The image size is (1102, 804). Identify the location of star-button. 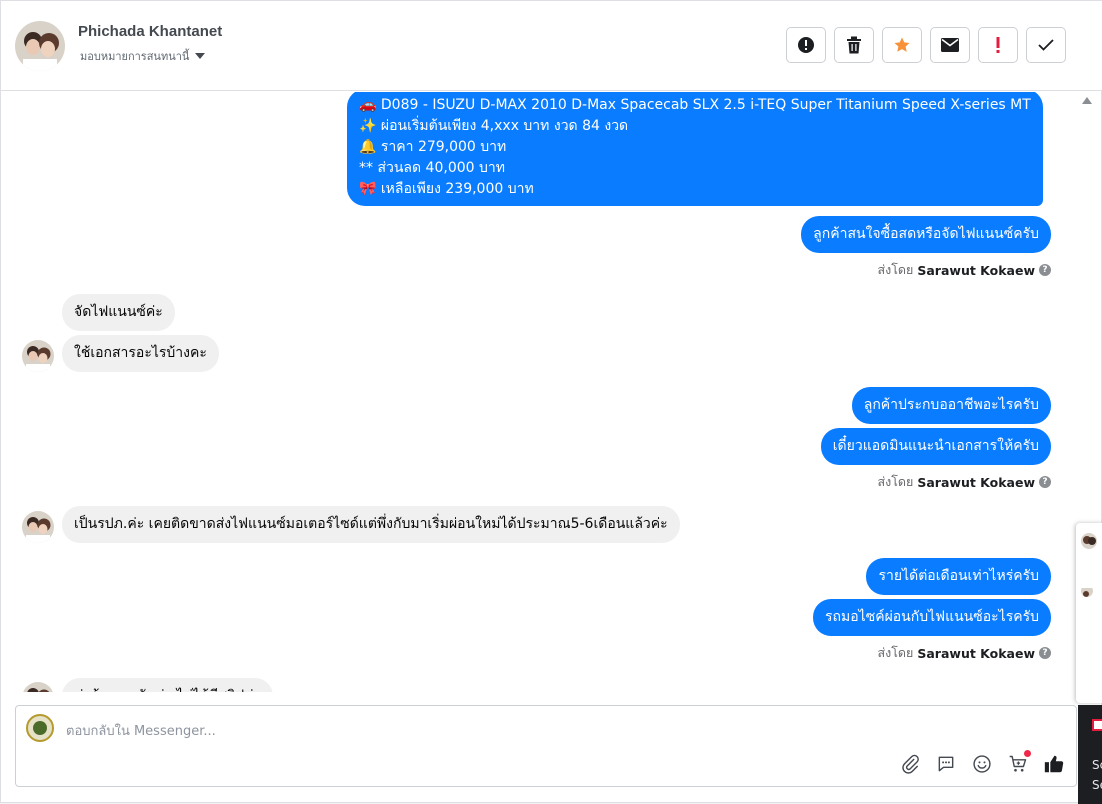
(902, 45).